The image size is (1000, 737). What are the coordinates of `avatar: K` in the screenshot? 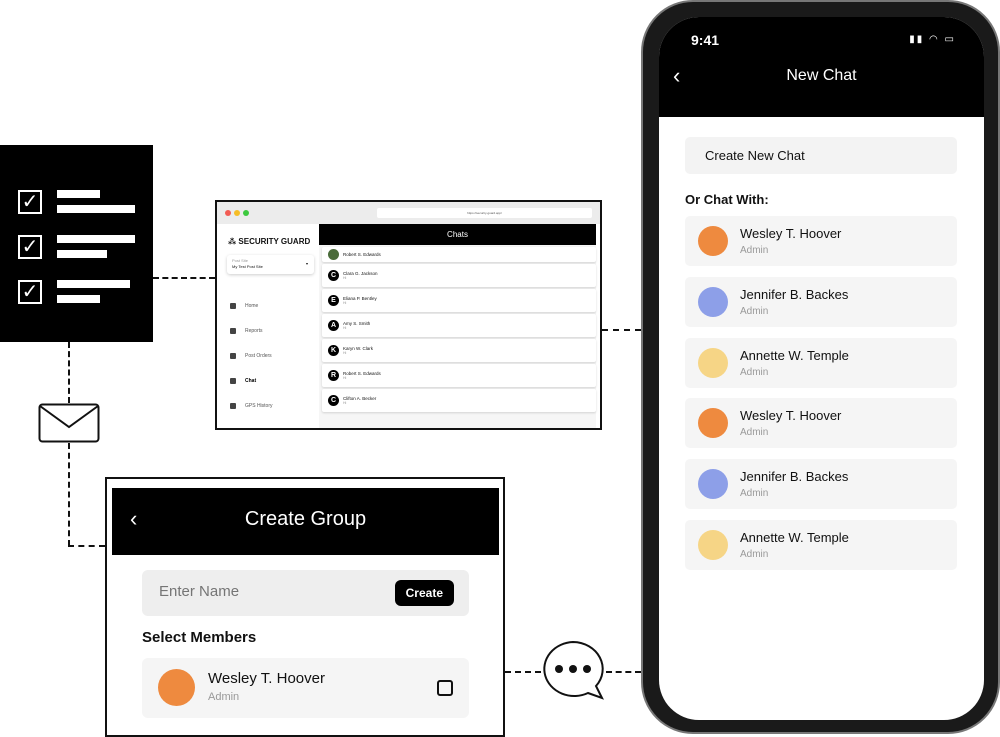 It's located at (333, 350).